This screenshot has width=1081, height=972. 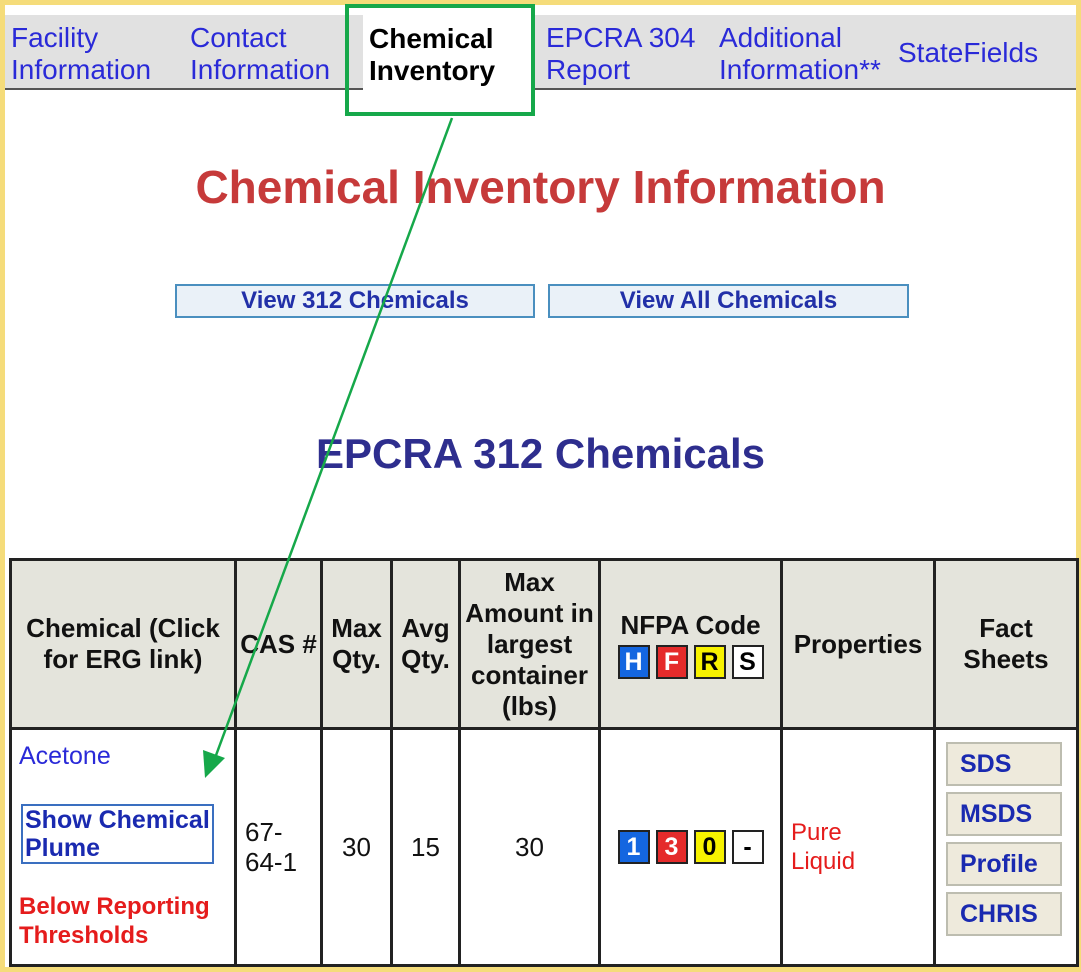 I want to click on view-312-chemicals-button: View 312 Chemicals, so click(x=355, y=301).